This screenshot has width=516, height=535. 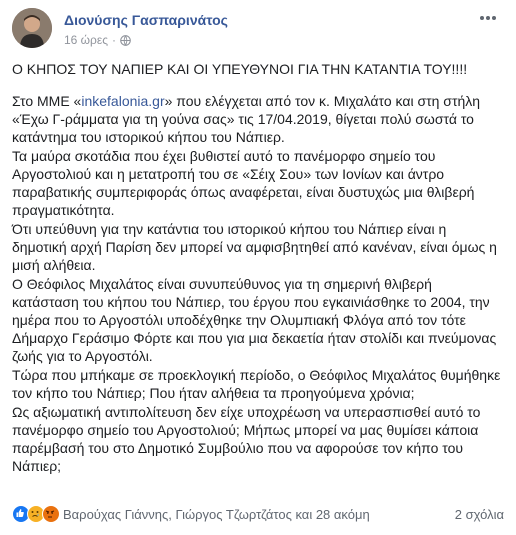 I want to click on reaction-icons, so click(x=36, y=514).